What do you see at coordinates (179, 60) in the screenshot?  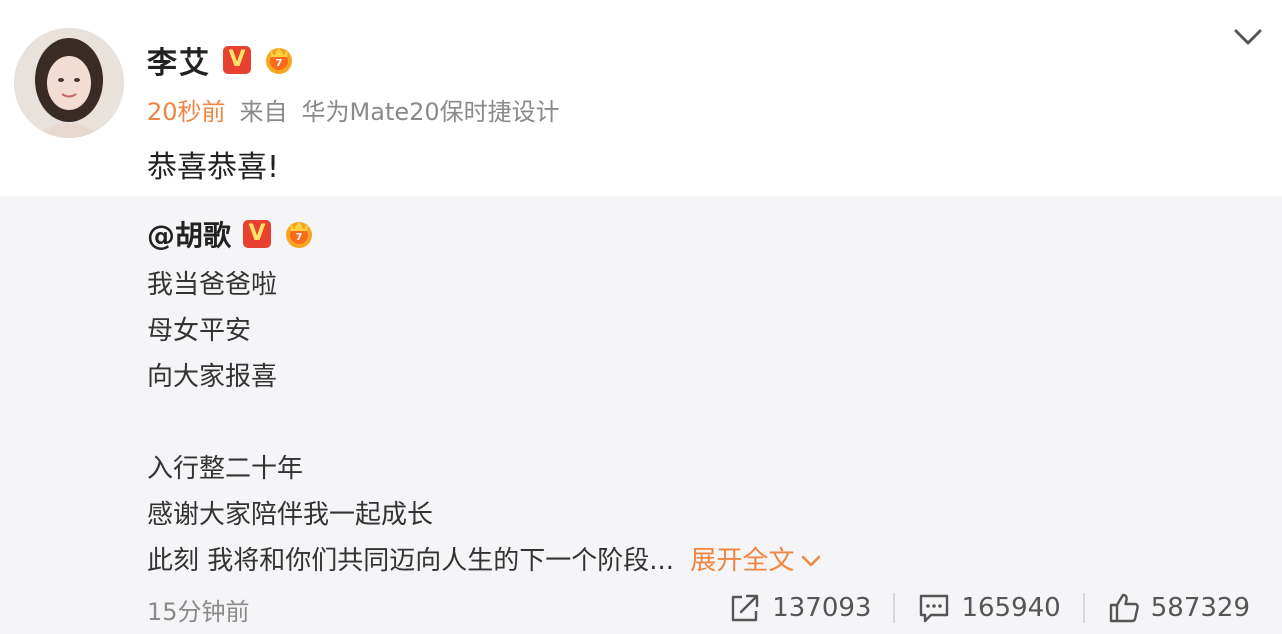 I see `post-author-name: 李艾` at bounding box center [179, 60].